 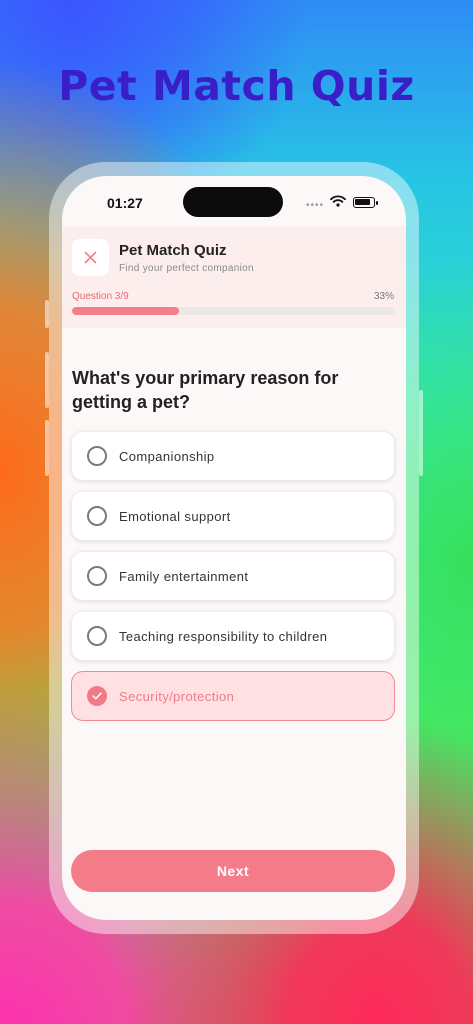 What do you see at coordinates (177, 696) in the screenshot?
I see `option-label: Security/protection` at bounding box center [177, 696].